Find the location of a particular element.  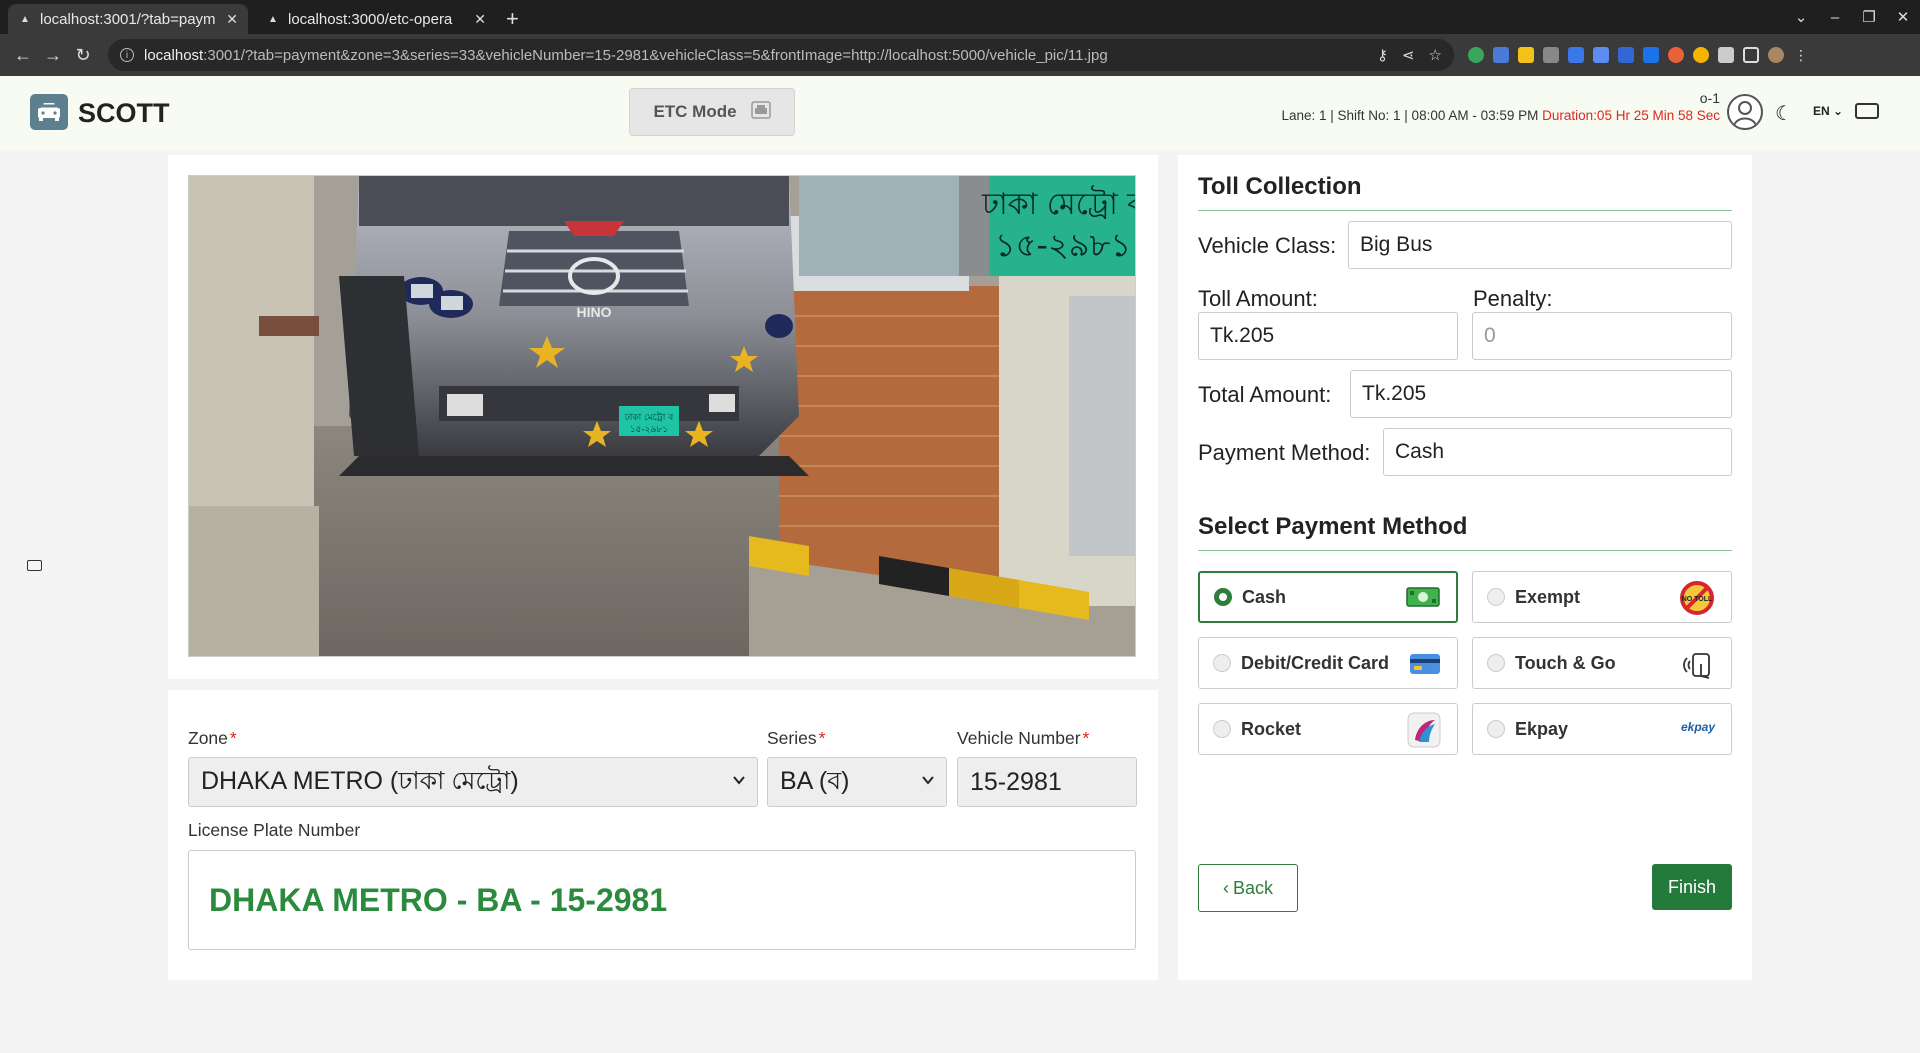

browser-tab: ▲ localhost:3000/etc-opera ✕ is located at coordinates (376, 19).